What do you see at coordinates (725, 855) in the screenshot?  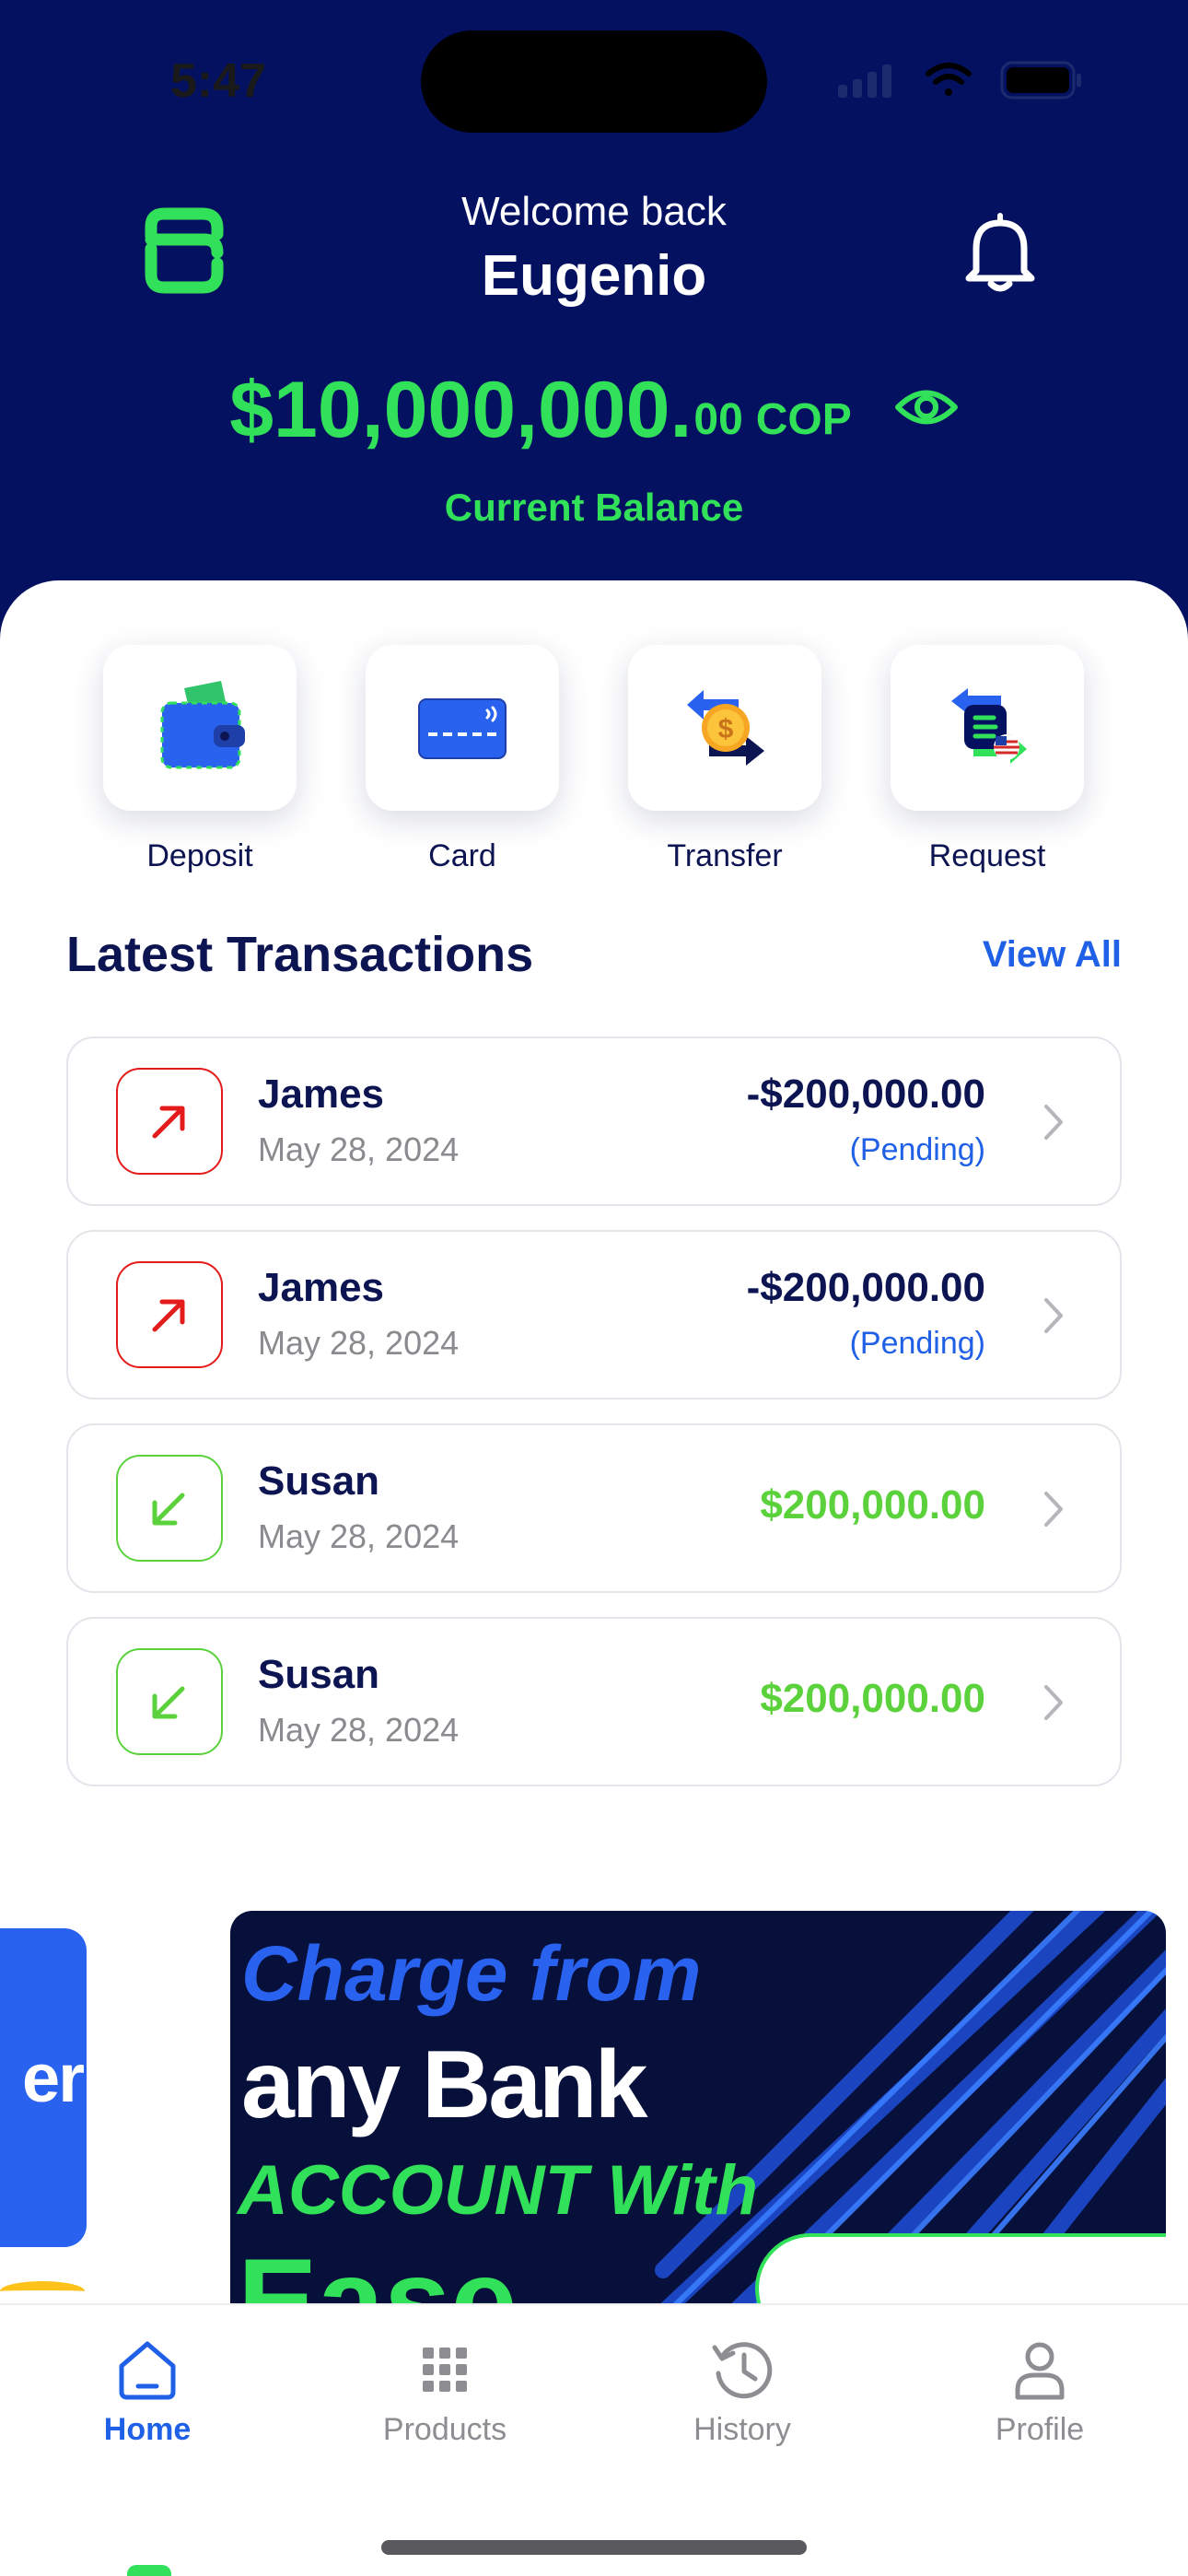 I see `transfer-label: Transfer` at bounding box center [725, 855].